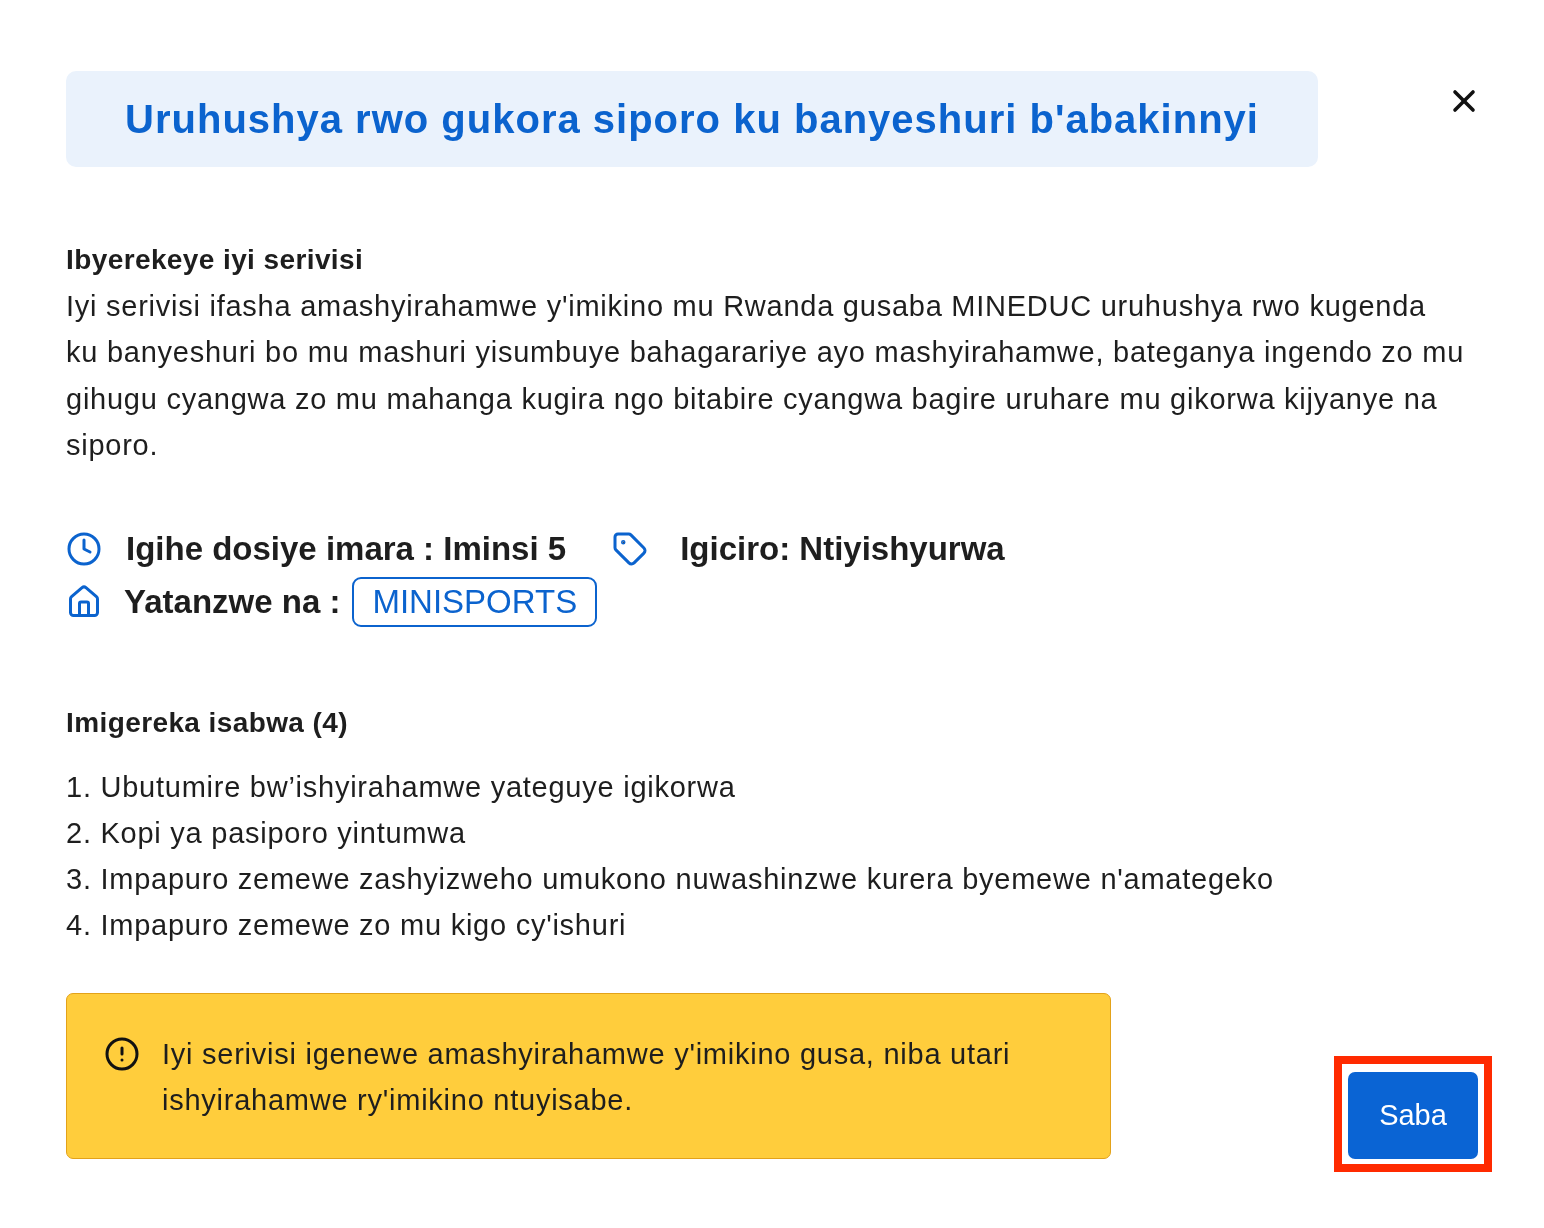 The height and width of the screenshot is (1228, 1544). Describe the element at coordinates (842, 548) in the screenshot. I see `price-text: Igiciro: Ntiyishyurwa` at that location.